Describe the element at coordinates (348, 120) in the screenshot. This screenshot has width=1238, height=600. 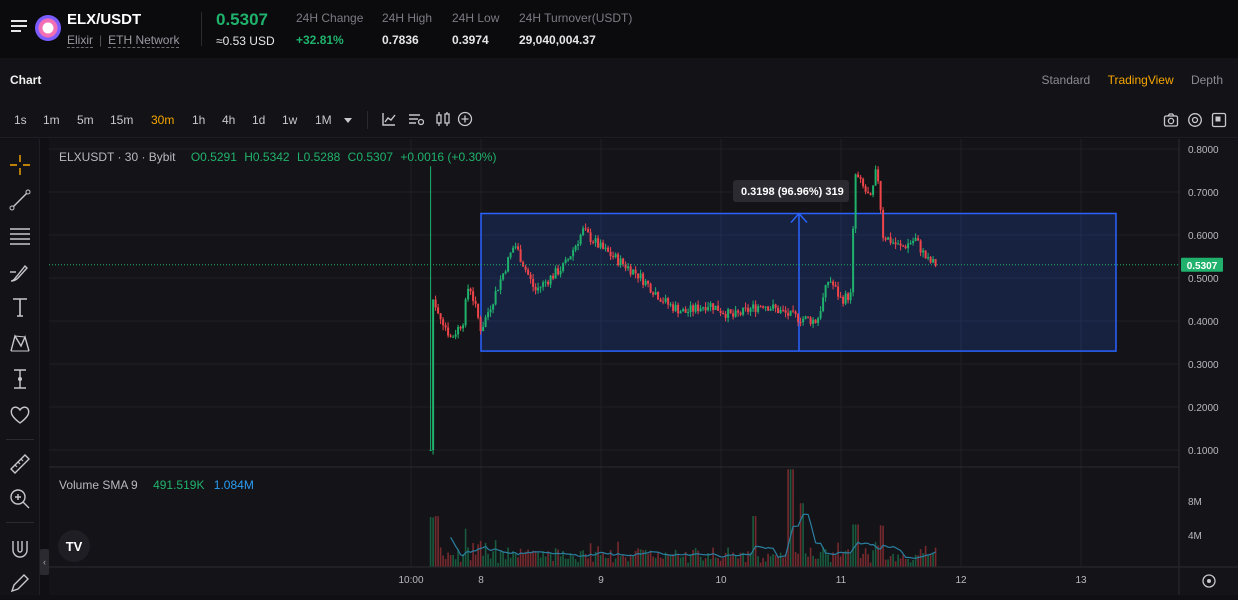
I see `interval-dropdown-icon` at that location.